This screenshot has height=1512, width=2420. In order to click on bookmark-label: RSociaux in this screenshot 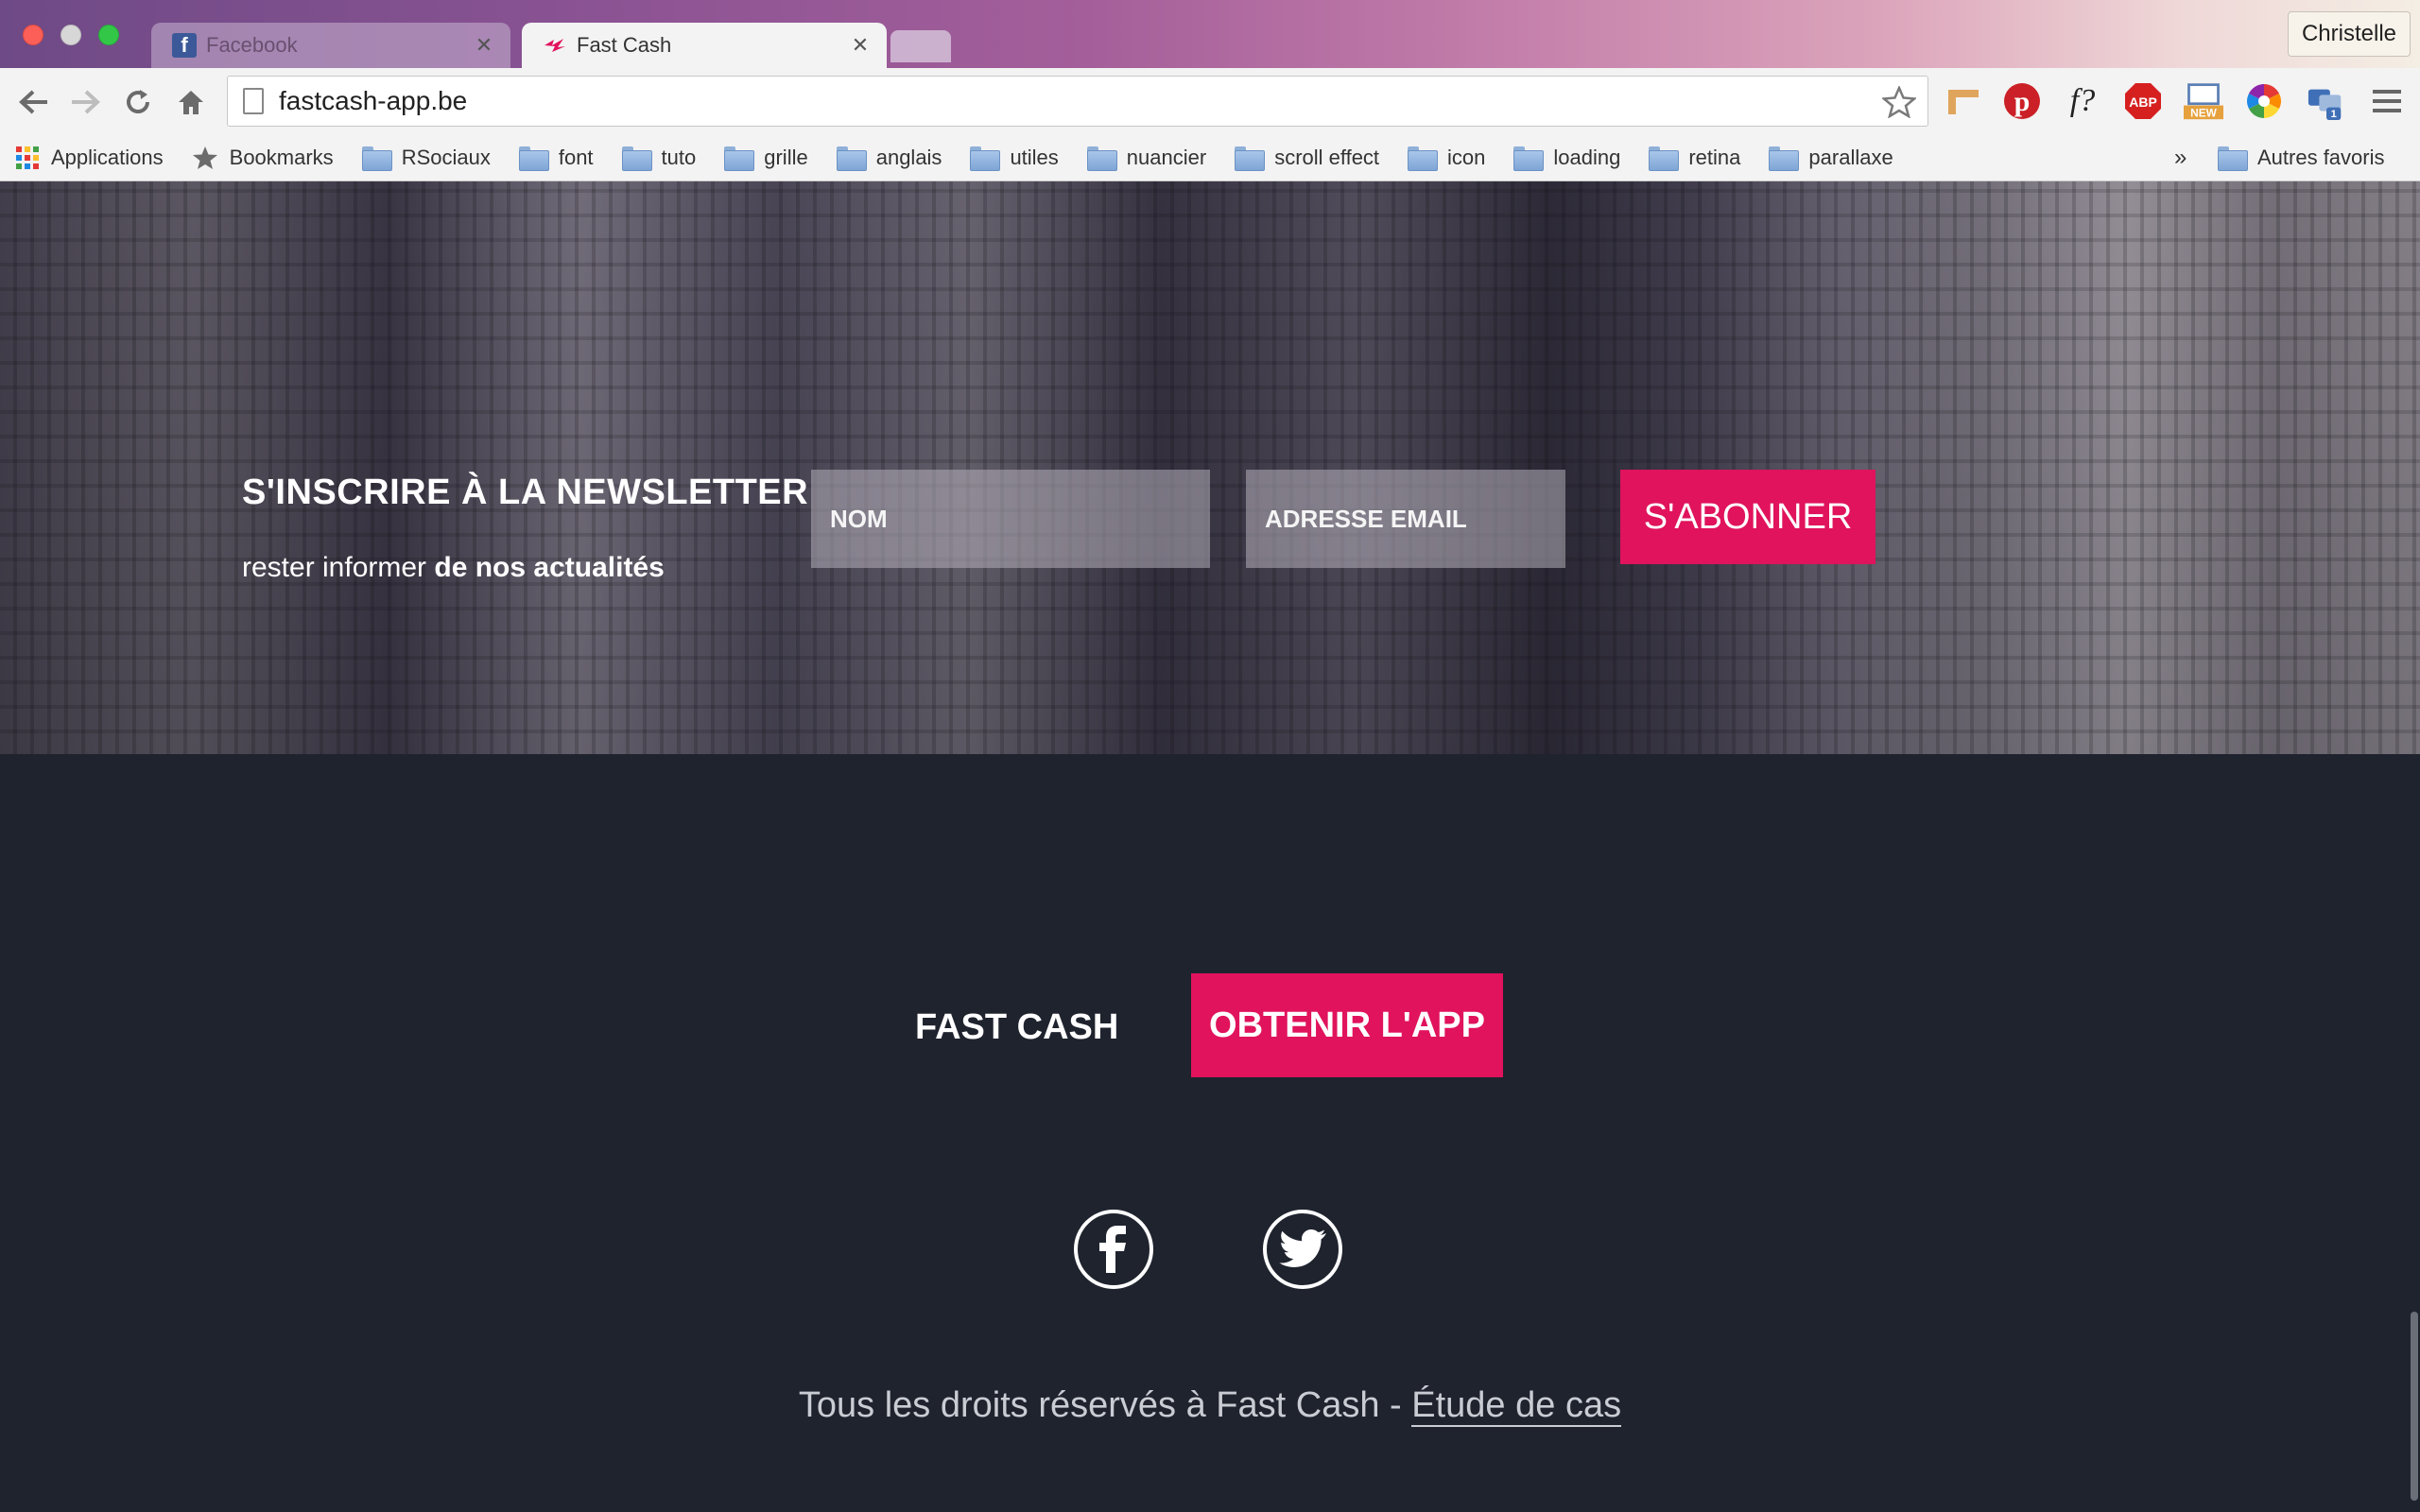, I will do `click(446, 157)`.